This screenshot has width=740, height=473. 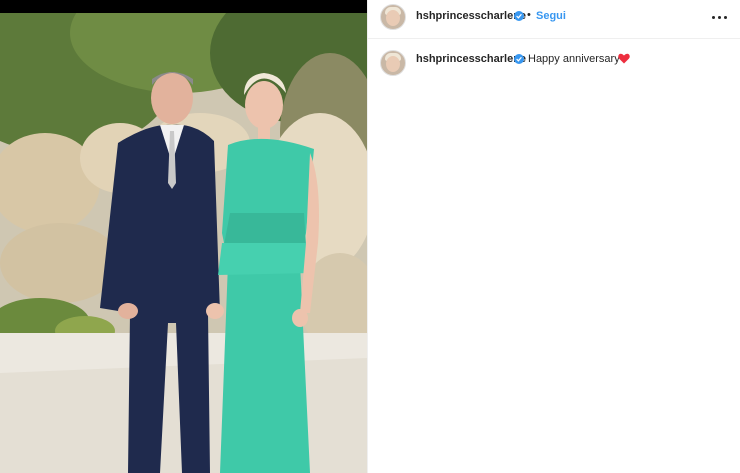 I want to click on caption-avatar, so click(x=393, y=63).